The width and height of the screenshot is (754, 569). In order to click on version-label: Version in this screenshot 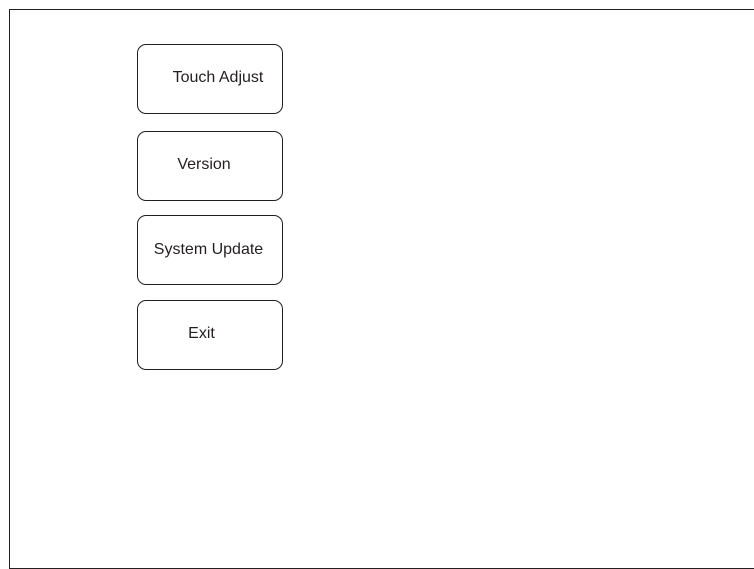, I will do `click(204, 164)`.